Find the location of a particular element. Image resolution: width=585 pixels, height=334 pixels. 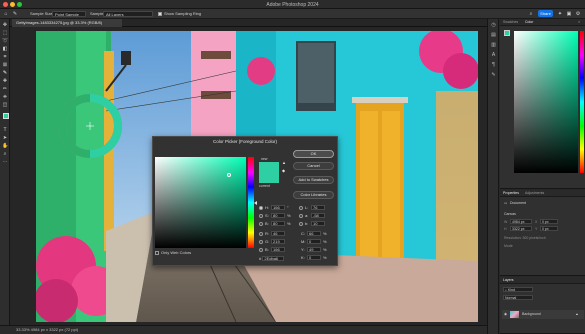

red-field: R: 46 is located at coordinates (272, 234).